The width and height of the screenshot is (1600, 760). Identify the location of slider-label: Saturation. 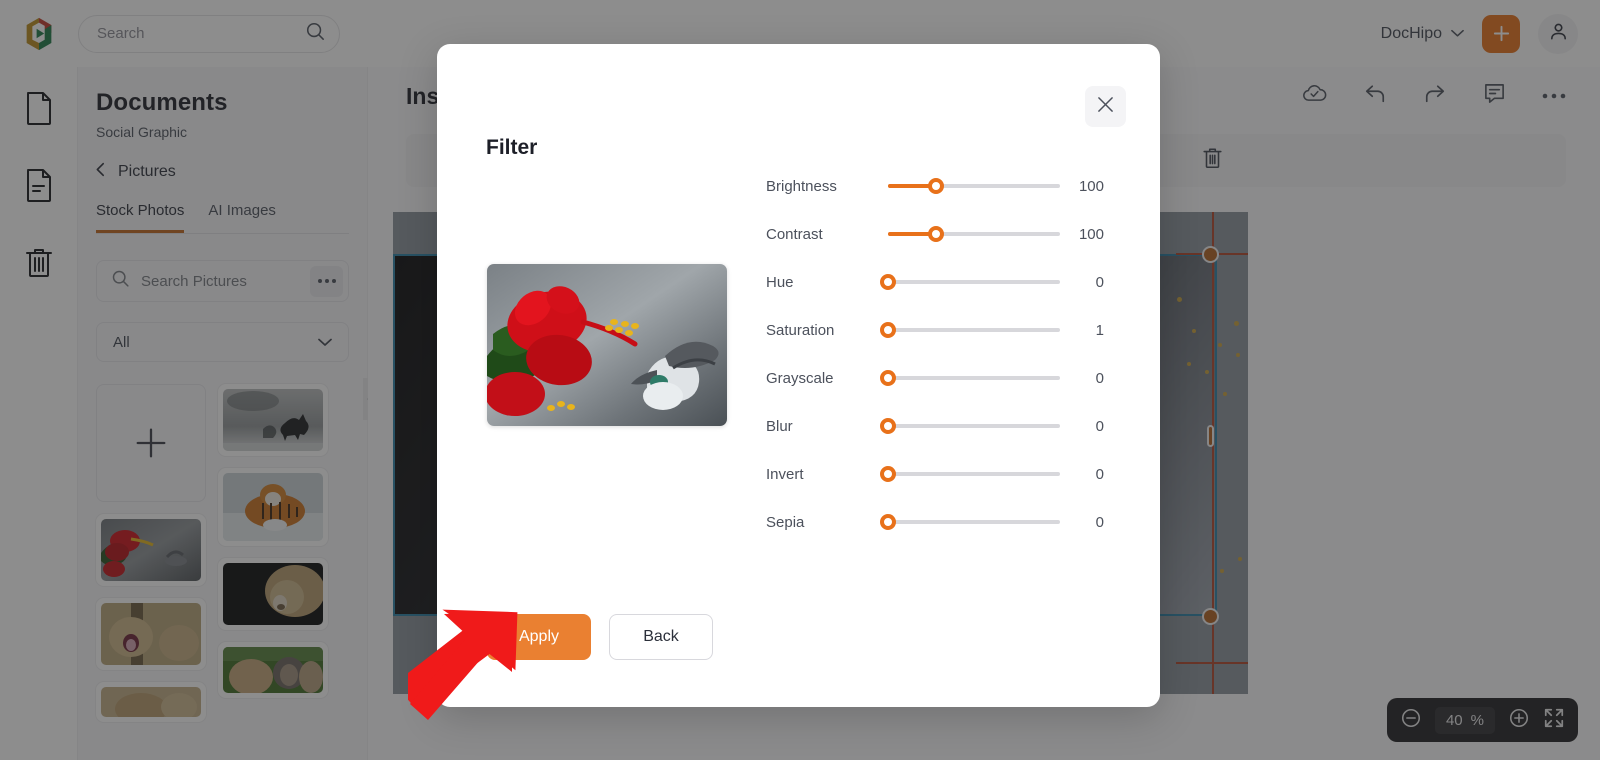
(800, 330).